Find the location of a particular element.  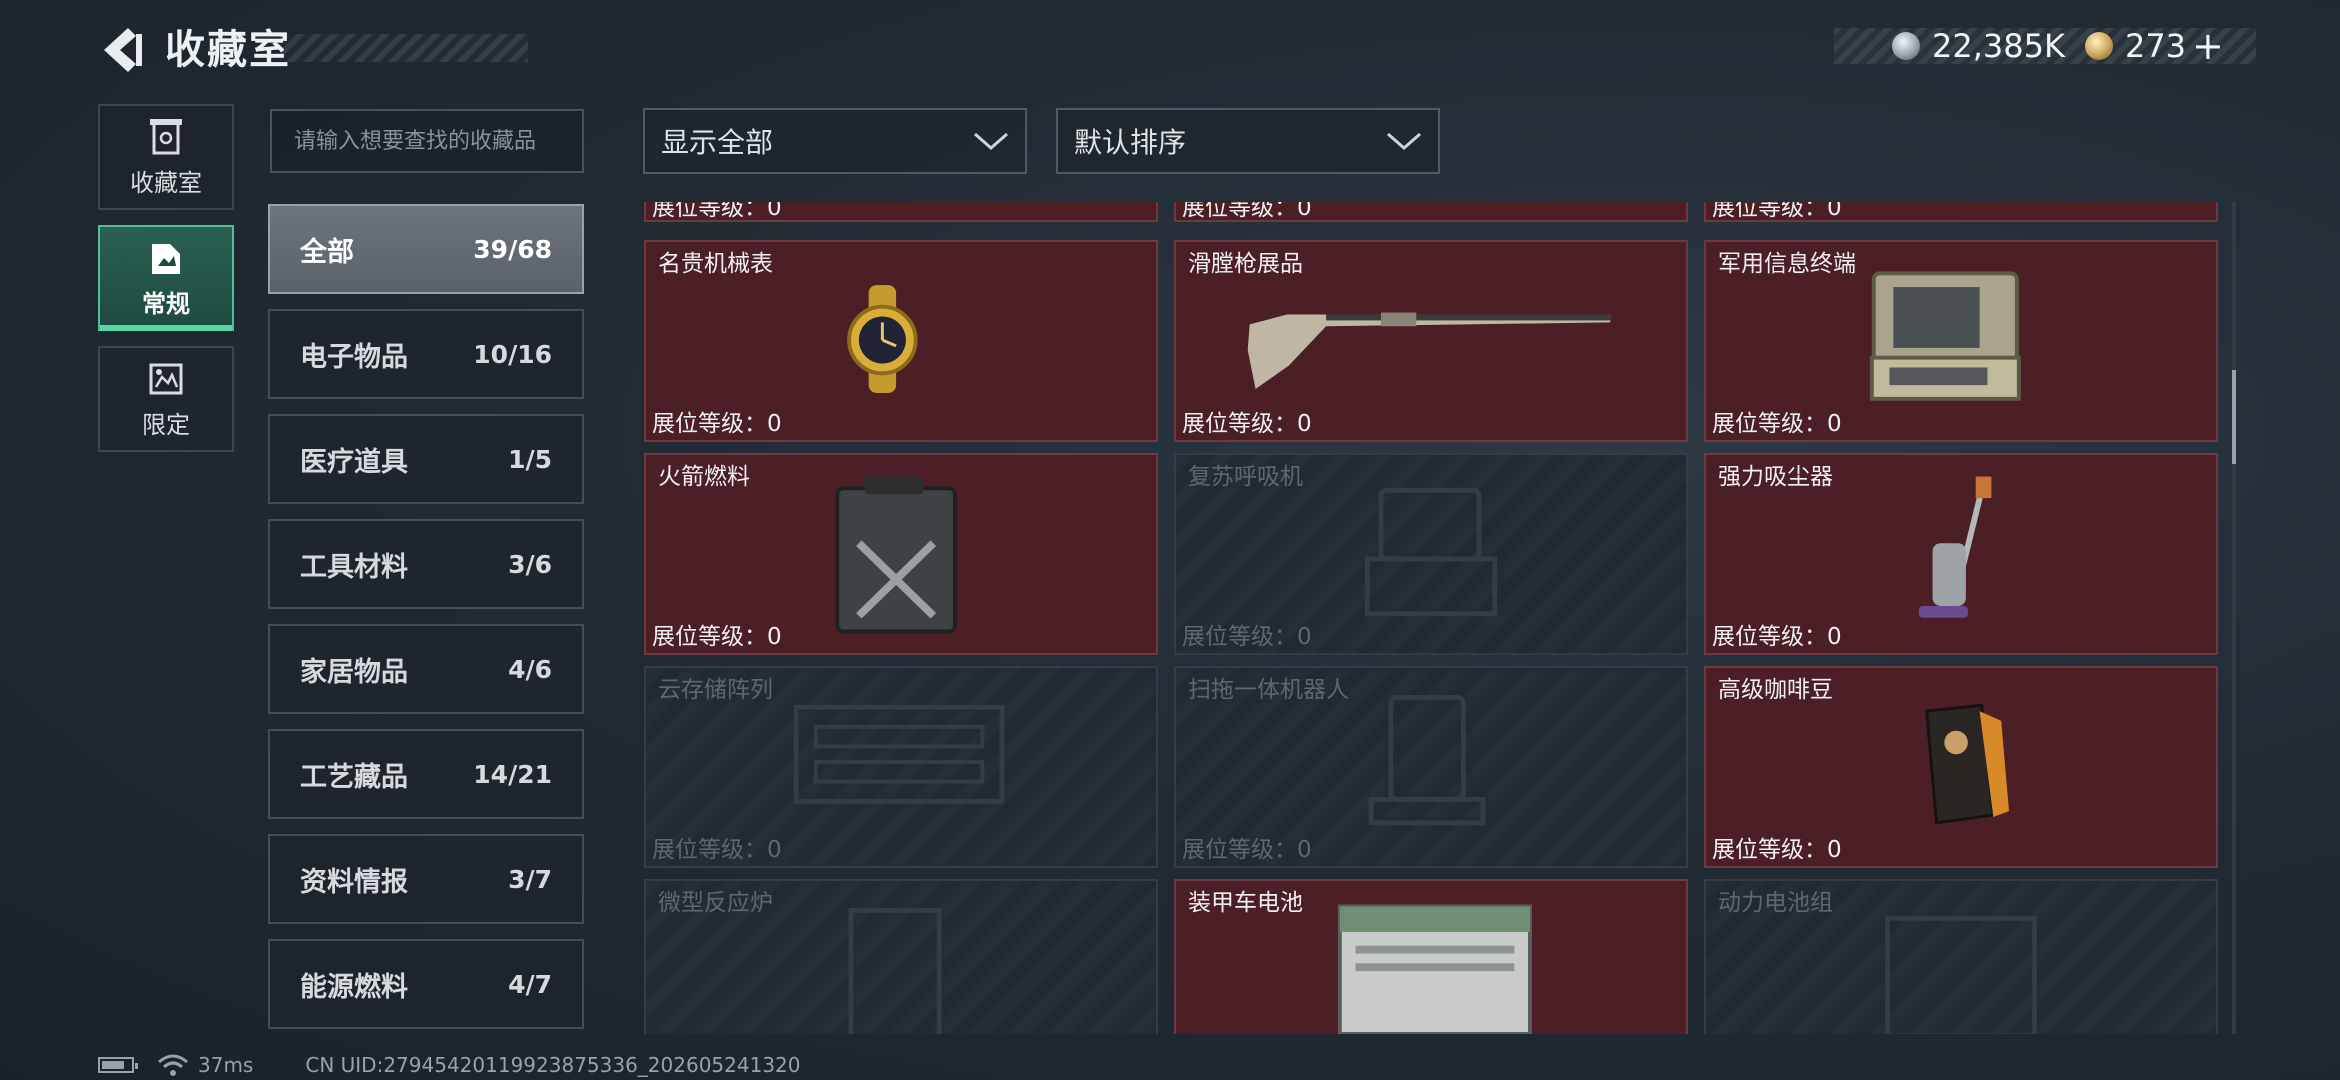

back-button is located at coordinates (121, 50).